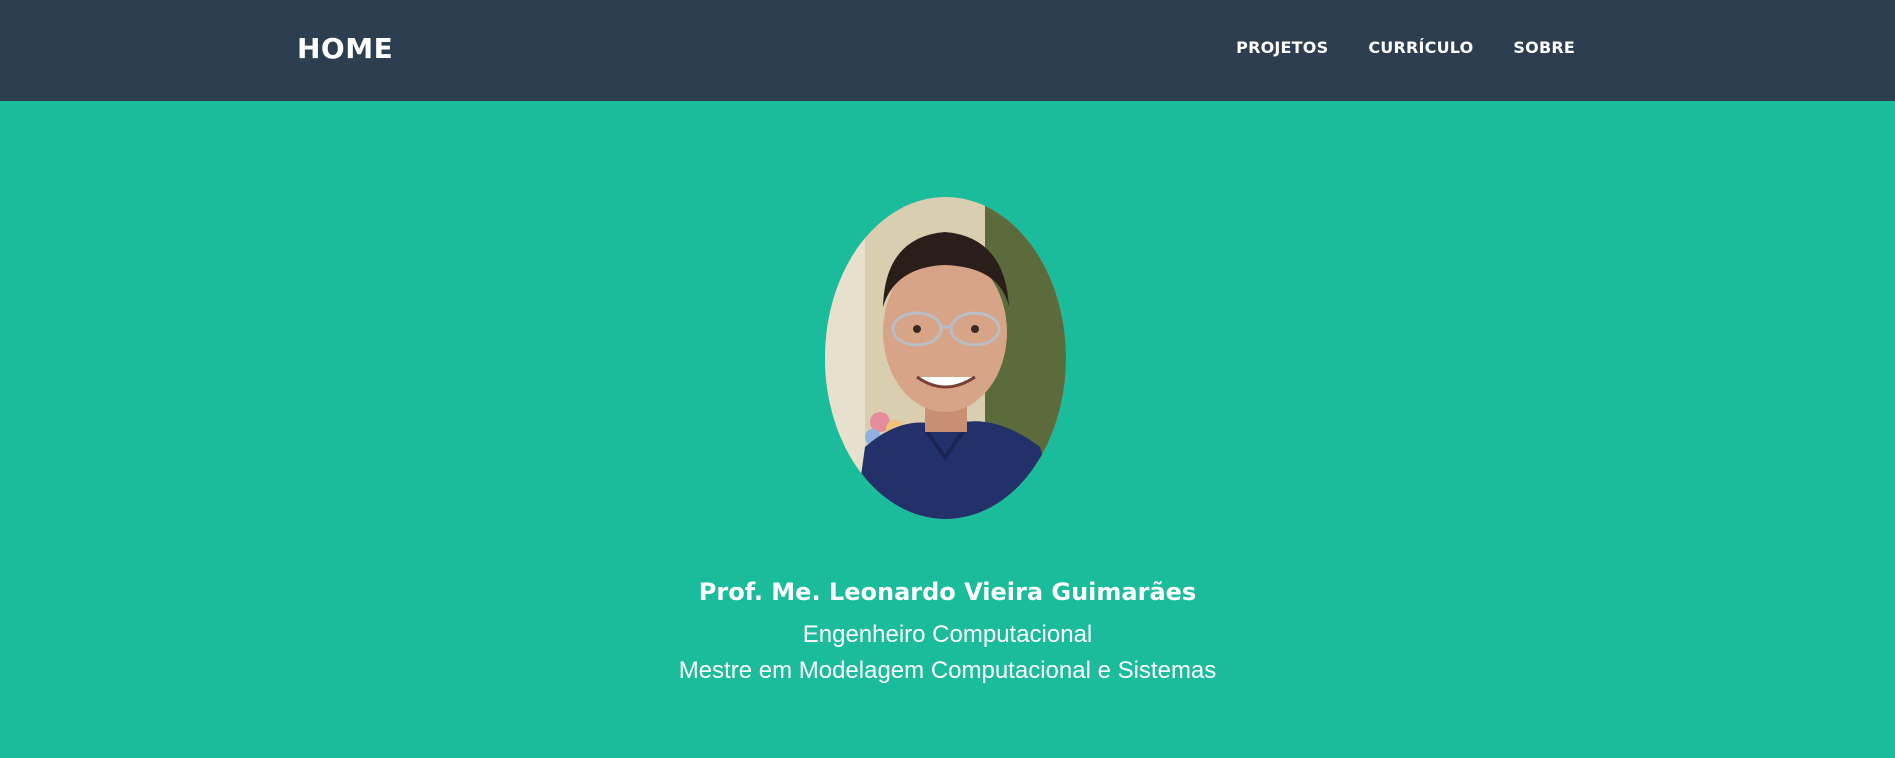 This screenshot has width=1895, height=758. I want to click on nav-link-curriculo: CURRÍCULO, so click(1420, 48).